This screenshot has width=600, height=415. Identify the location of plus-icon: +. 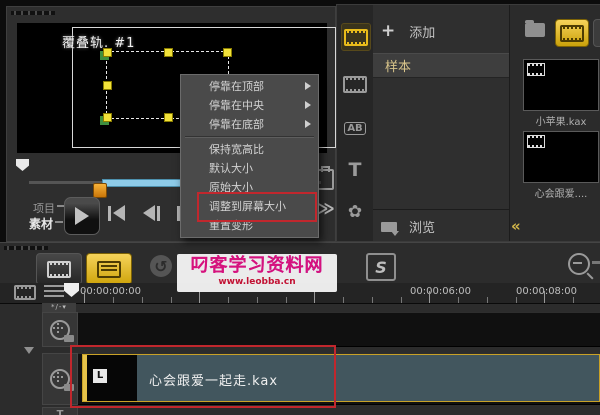
(388, 31).